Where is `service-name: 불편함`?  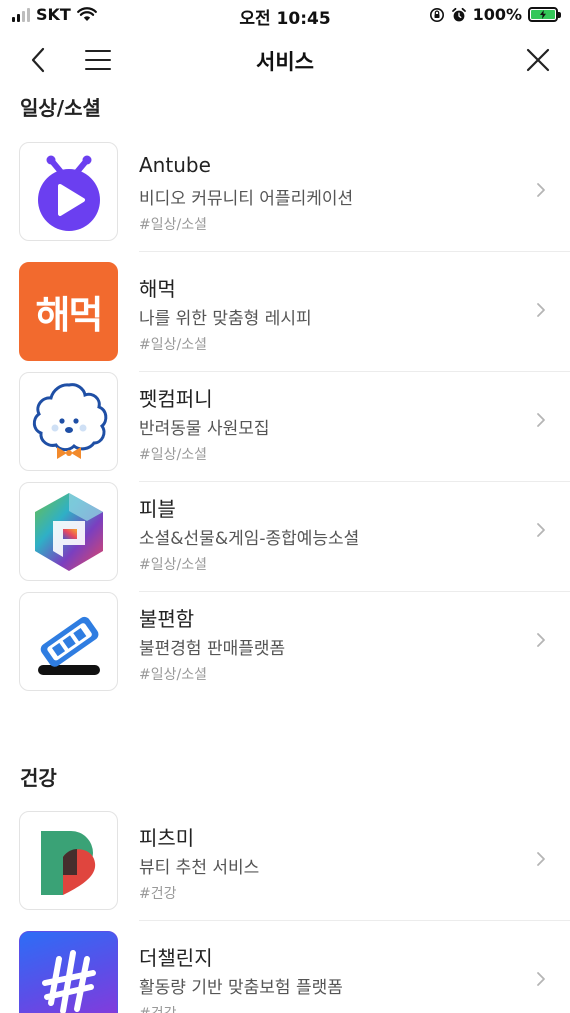 service-name: 불편함 is located at coordinates (167, 619).